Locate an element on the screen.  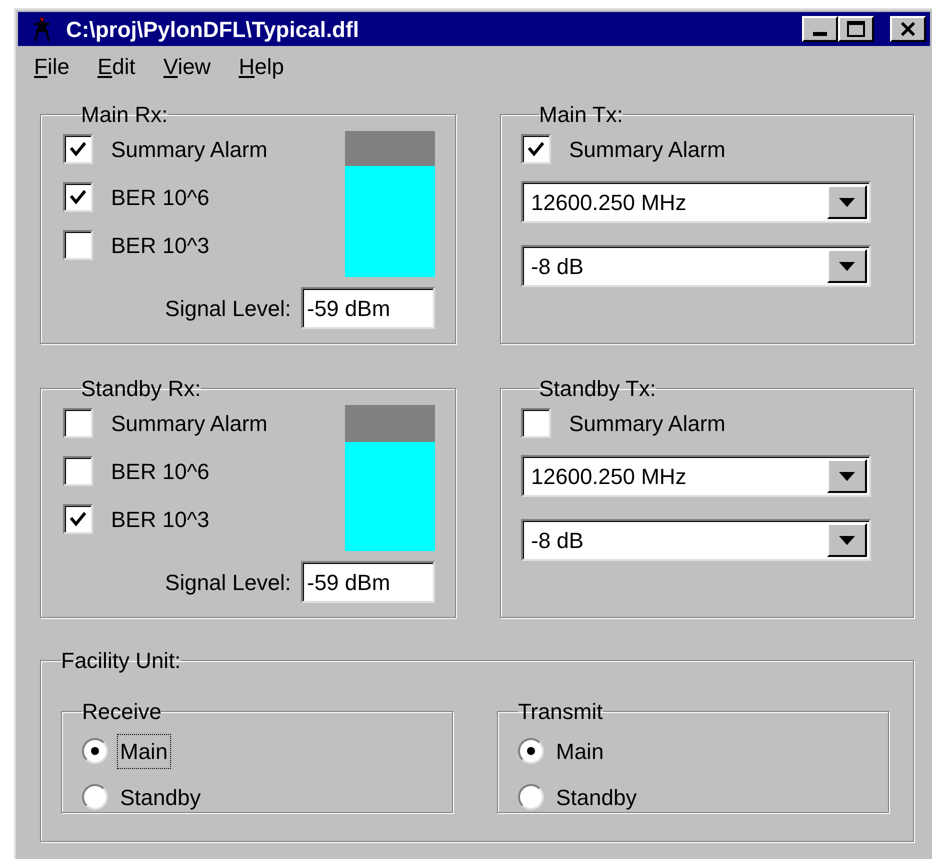
menu-item: Edit is located at coordinates (116, 66).